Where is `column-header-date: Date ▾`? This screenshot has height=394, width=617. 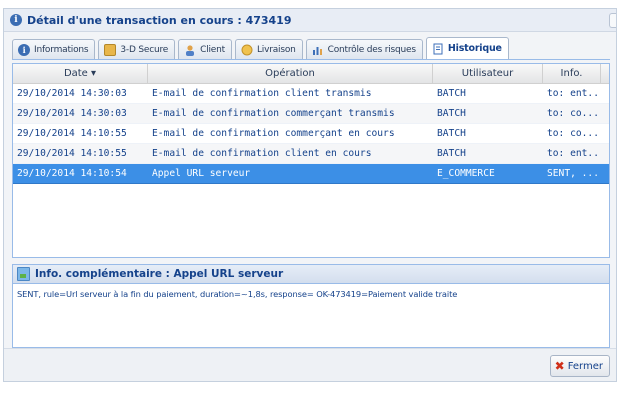 column-header-date: Date ▾ is located at coordinates (80, 73).